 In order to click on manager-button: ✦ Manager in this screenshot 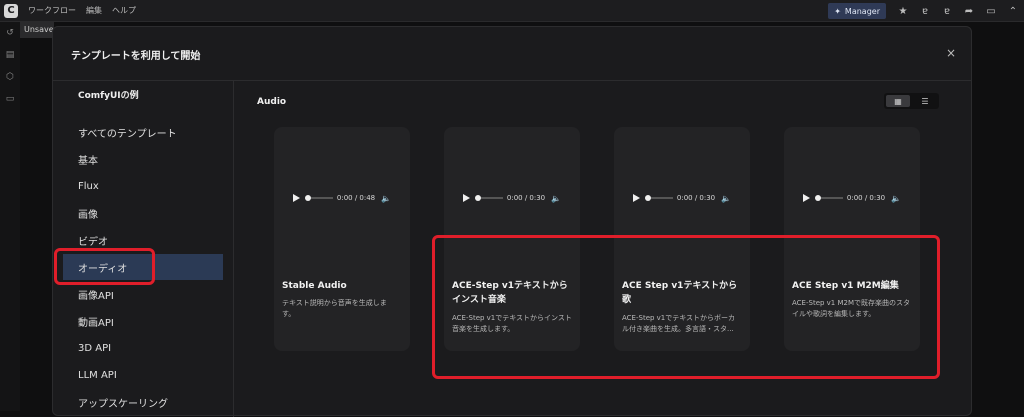, I will do `click(857, 11)`.